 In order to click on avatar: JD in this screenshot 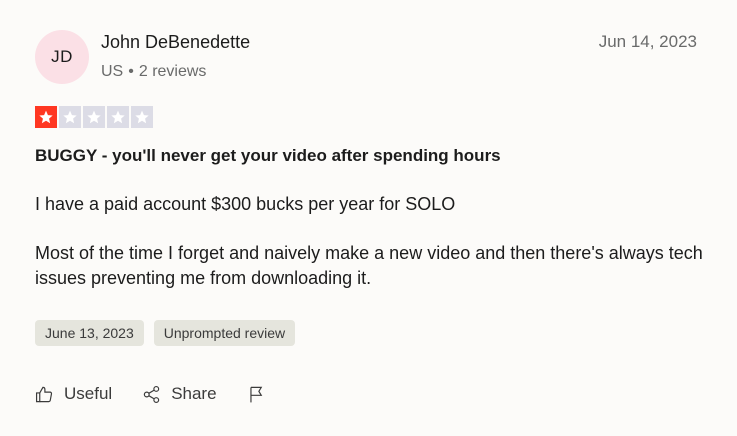, I will do `click(62, 57)`.